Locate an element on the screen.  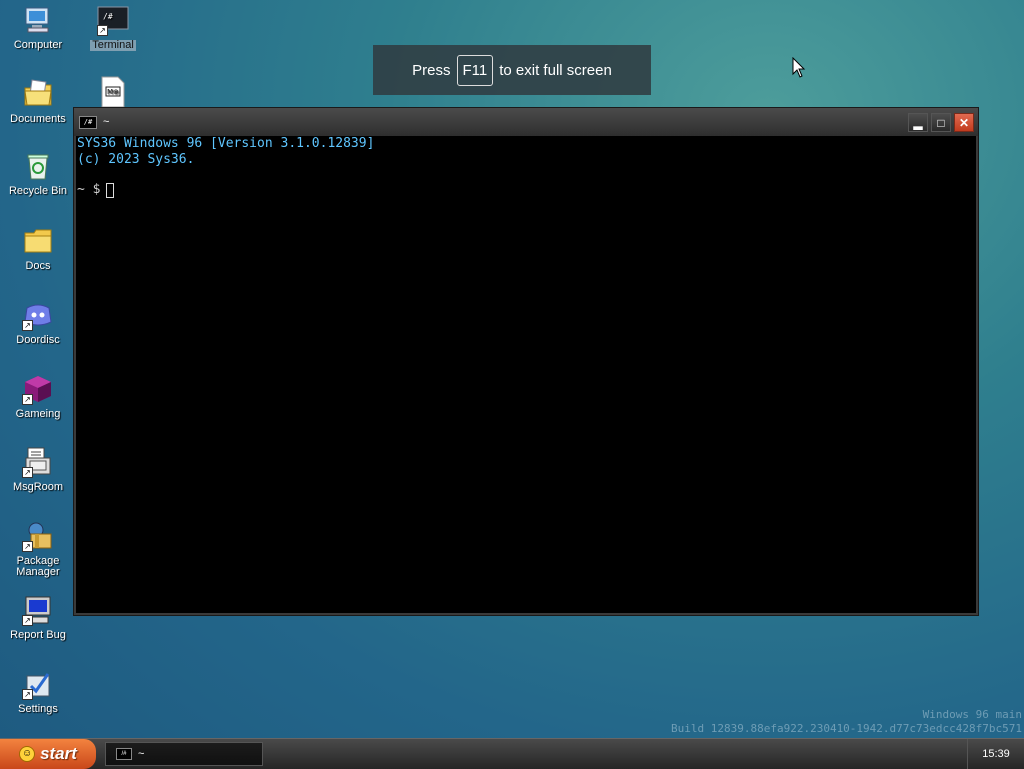
desktop-icon-msgroom: ↗ MsgRoom is located at coordinates (38, 469).